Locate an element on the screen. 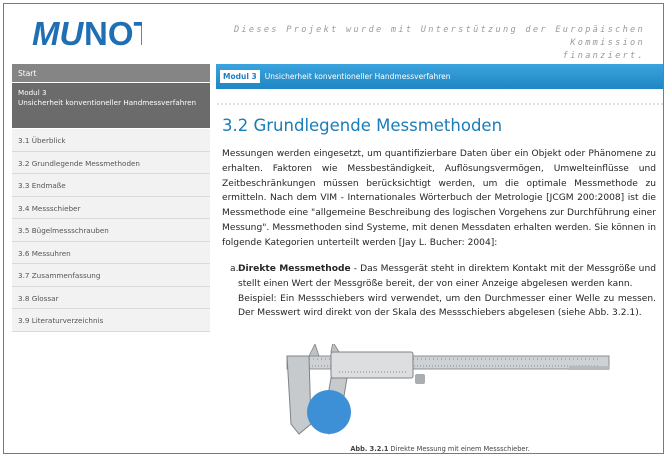 Image resolution: width=667 pixels, height=457 pixels. munot-logo-graphic: MU NOT is located at coordinates (87, 33).